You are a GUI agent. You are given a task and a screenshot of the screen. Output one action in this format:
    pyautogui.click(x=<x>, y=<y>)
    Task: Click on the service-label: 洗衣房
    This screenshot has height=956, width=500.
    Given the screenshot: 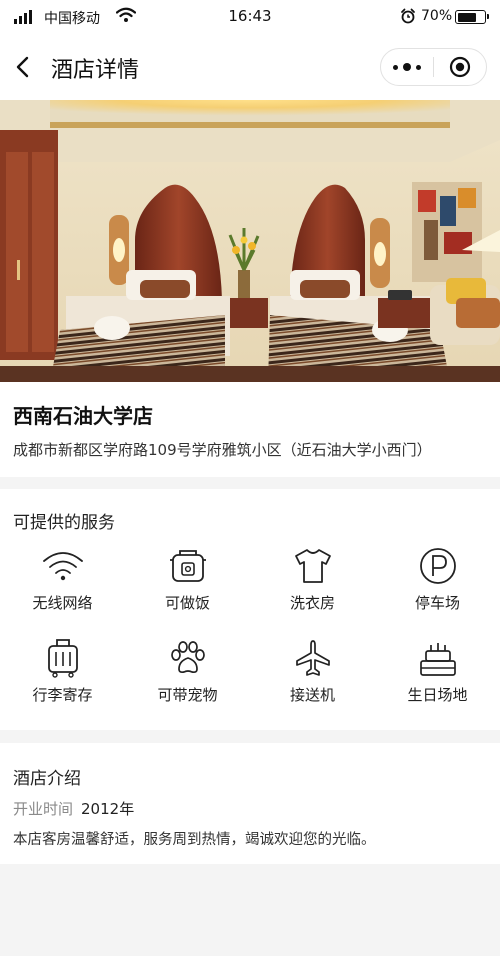 What is the action you would take?
    pyautogui.click(x=312, y=603)
    